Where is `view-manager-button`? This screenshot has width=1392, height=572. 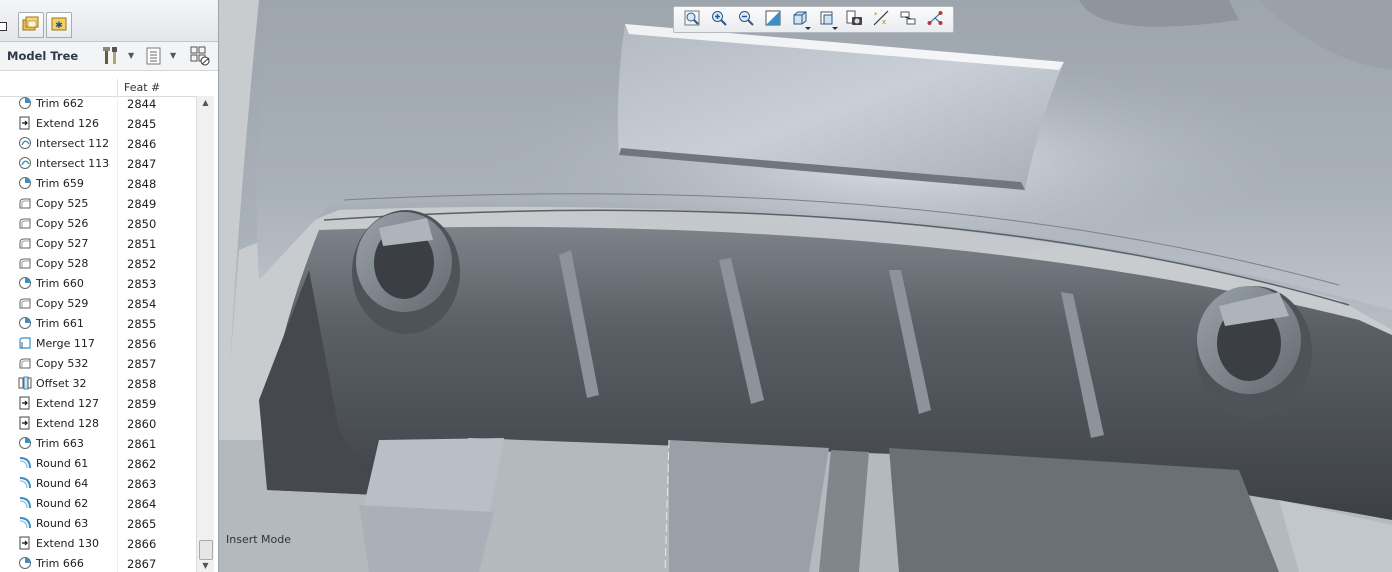 view-manager-button is located at coordinates (853, 20).